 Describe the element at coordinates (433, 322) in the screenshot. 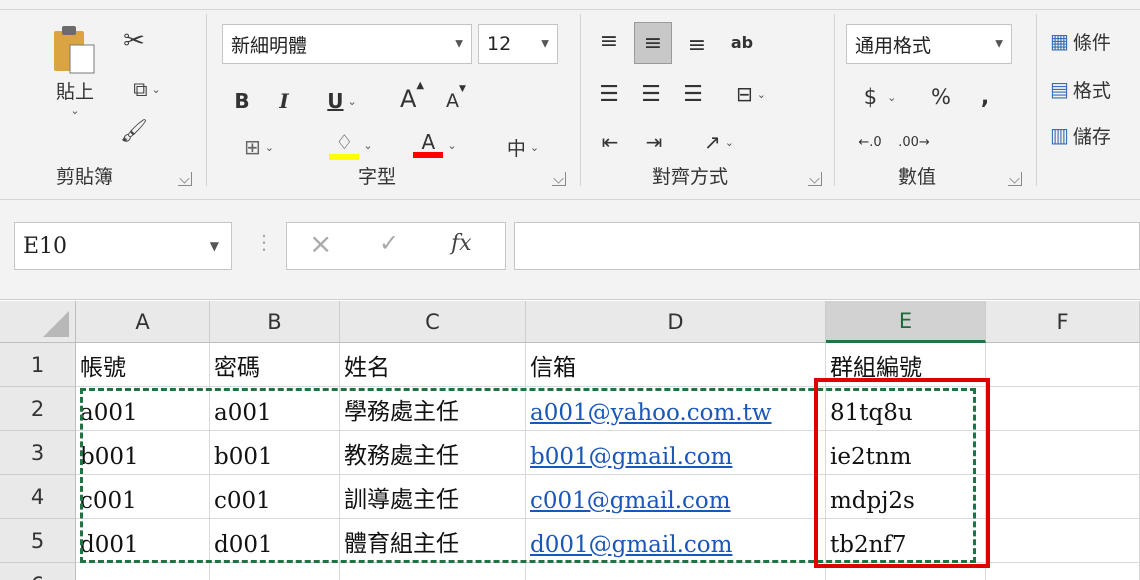

I see `column-header-c: C` at that location.